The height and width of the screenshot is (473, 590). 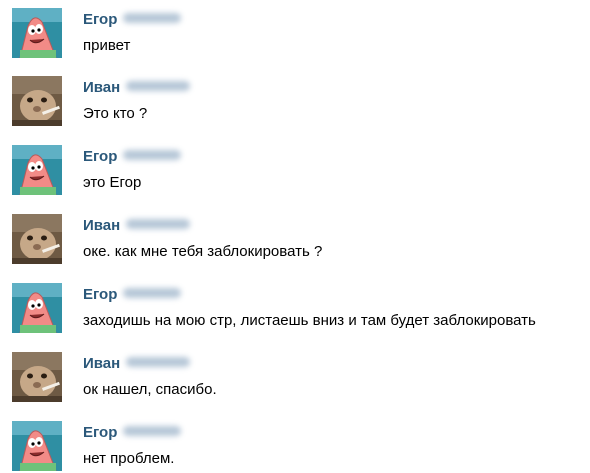 I want to click on message-item: Егор нет проблем., so click(x=295, y=443).